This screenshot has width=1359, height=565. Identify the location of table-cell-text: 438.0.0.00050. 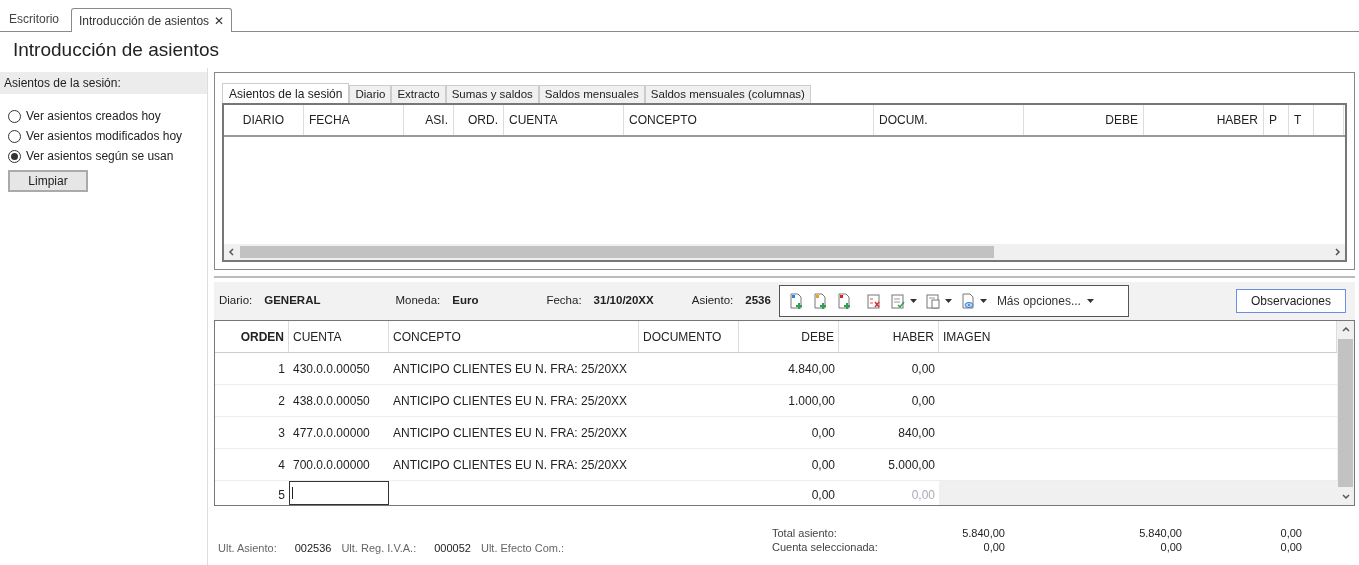
(331, 401).